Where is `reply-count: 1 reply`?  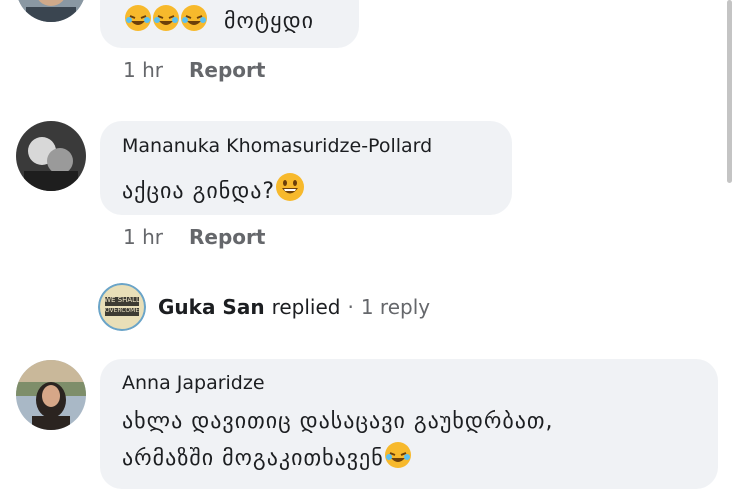
reply-count: 1 reply is located at coordinates (395, 307).